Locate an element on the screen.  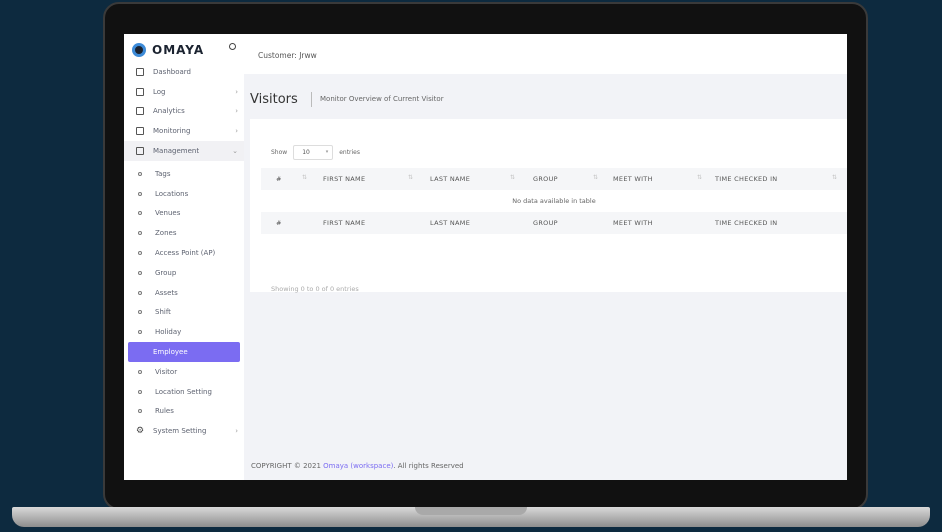
table-info: Showing 0 to 0 of 0 entries is located at coordinates (315, 289).